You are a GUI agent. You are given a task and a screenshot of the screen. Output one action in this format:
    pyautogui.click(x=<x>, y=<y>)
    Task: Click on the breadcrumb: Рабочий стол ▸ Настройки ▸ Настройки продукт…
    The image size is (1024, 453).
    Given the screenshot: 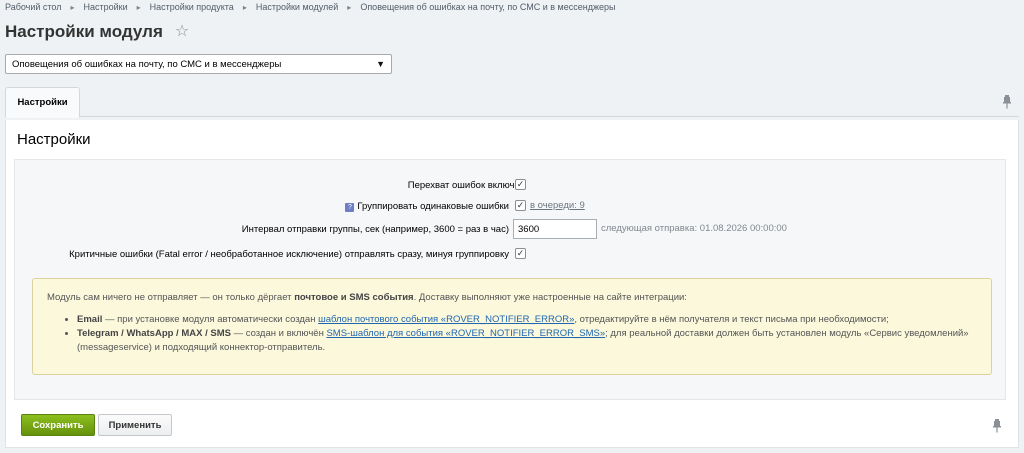 What is the action you would take?
    pyautogui.click(x=310, y=7)
    